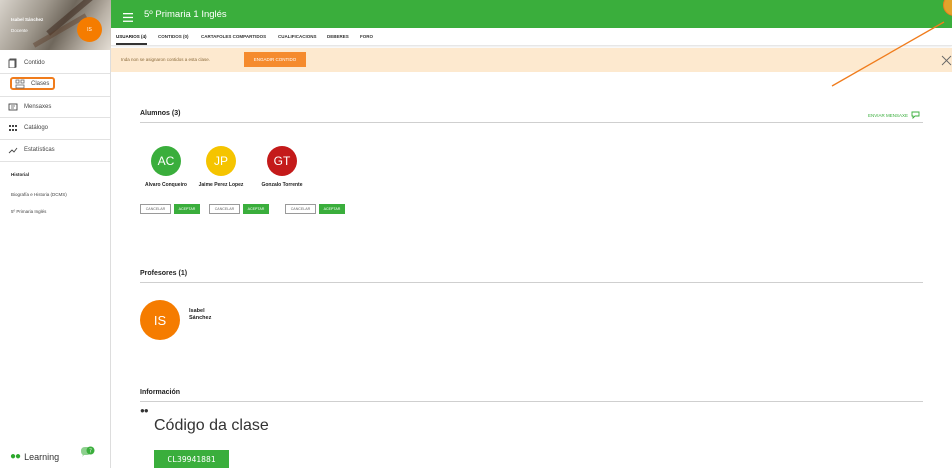  What do you see at coordinates (947, 8) in the screenshot?
I see `user-menu-avatar` at bounding box center [947, 8].